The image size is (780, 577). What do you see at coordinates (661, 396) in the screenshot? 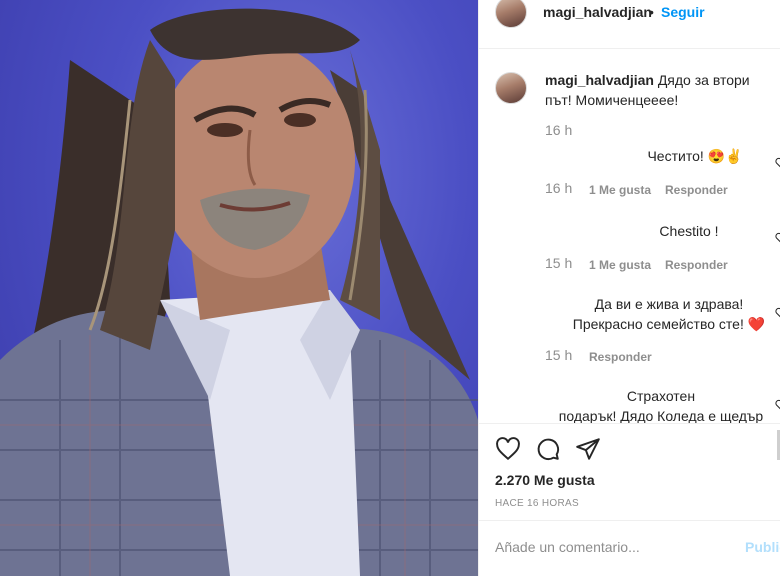
I see `comment-line: Страхотен` at bounding box center [661, 396].